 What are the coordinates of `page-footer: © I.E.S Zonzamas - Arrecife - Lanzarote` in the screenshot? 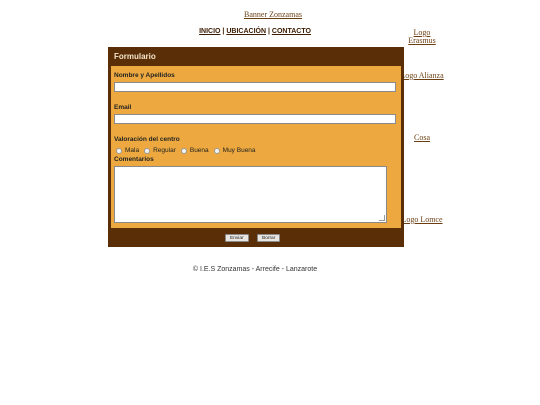 It's located at (255, 269).